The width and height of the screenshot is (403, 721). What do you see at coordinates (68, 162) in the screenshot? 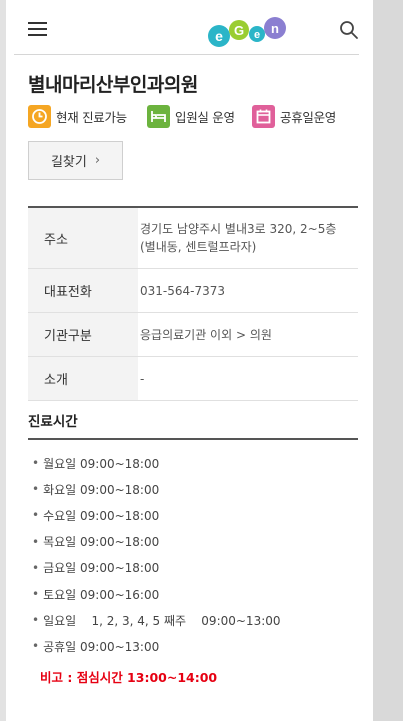
I see `directions-label: 길찾기` at bounding box center [68, 162].